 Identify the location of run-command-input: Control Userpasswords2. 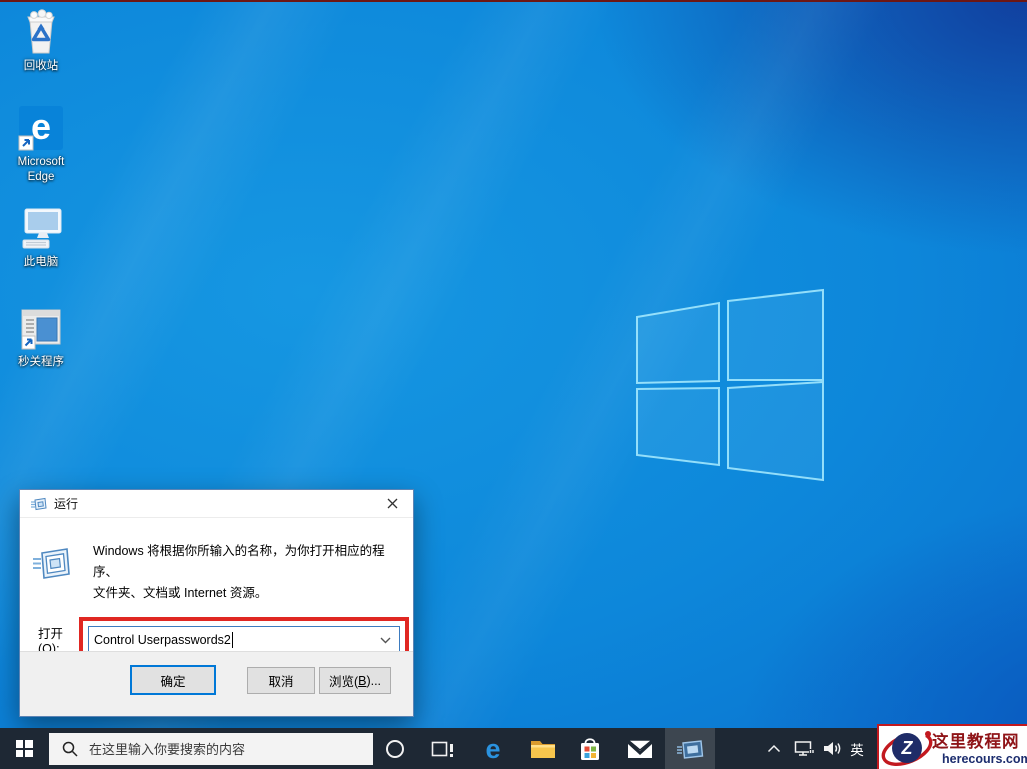
(162, 640).